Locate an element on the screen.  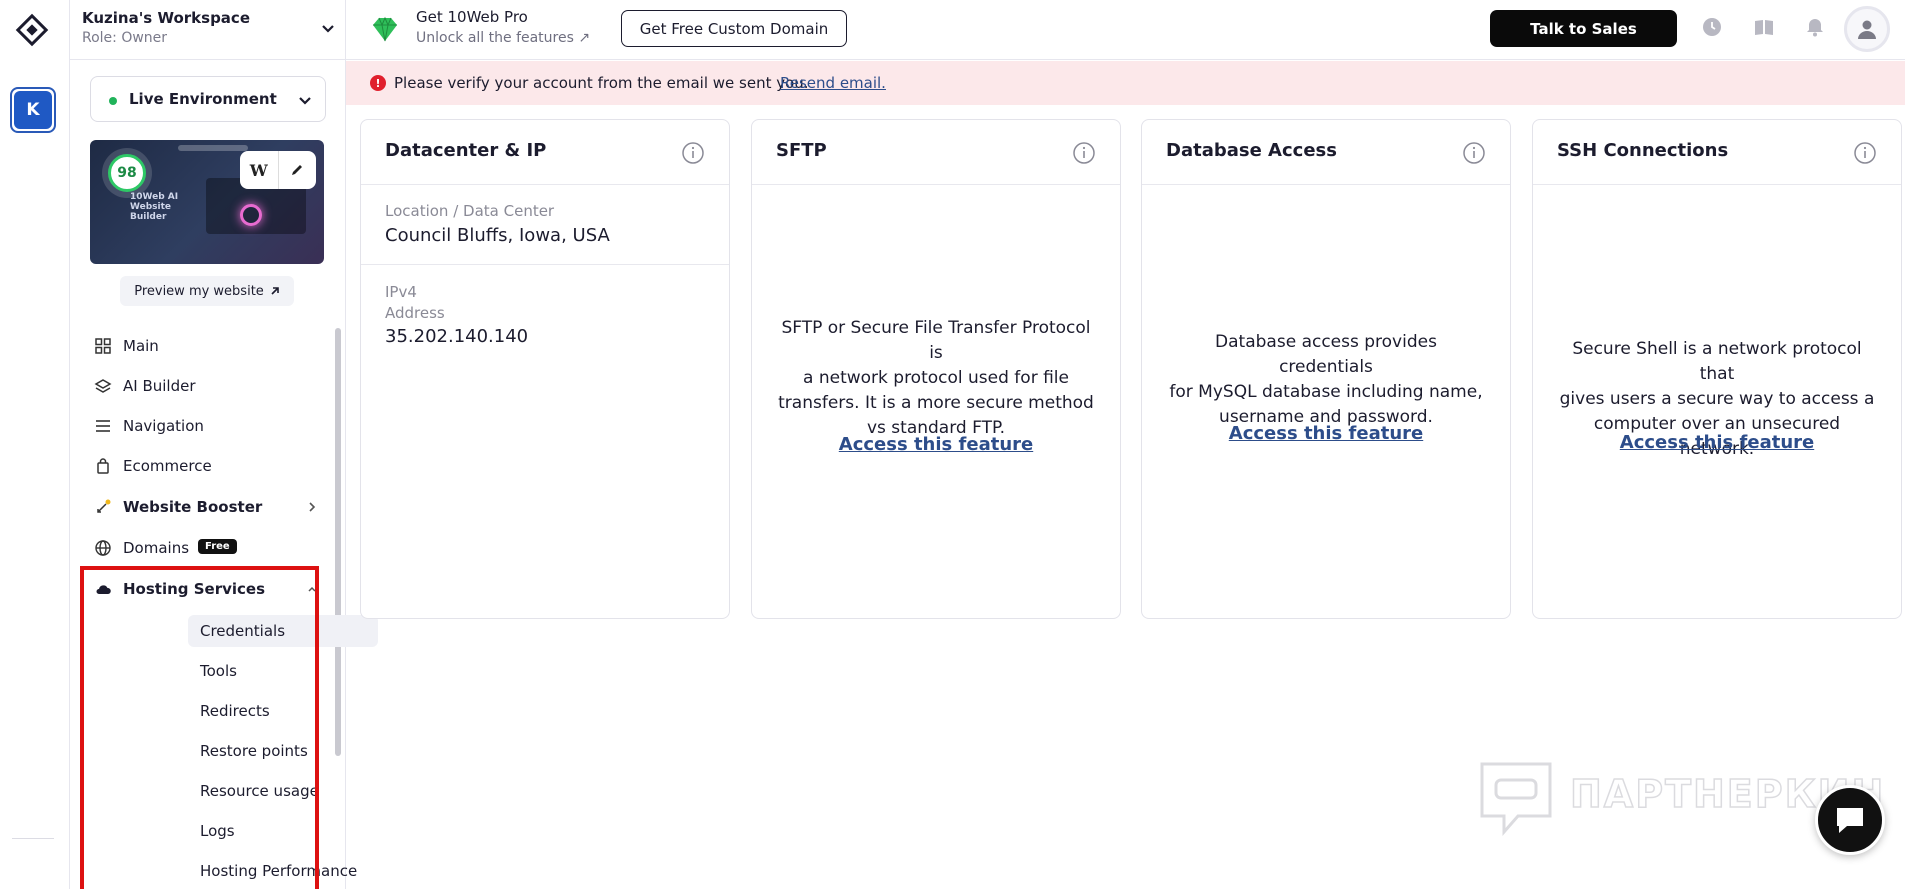
ip-address-value: 35.202.140.140 is located at coordinates (457, 336).